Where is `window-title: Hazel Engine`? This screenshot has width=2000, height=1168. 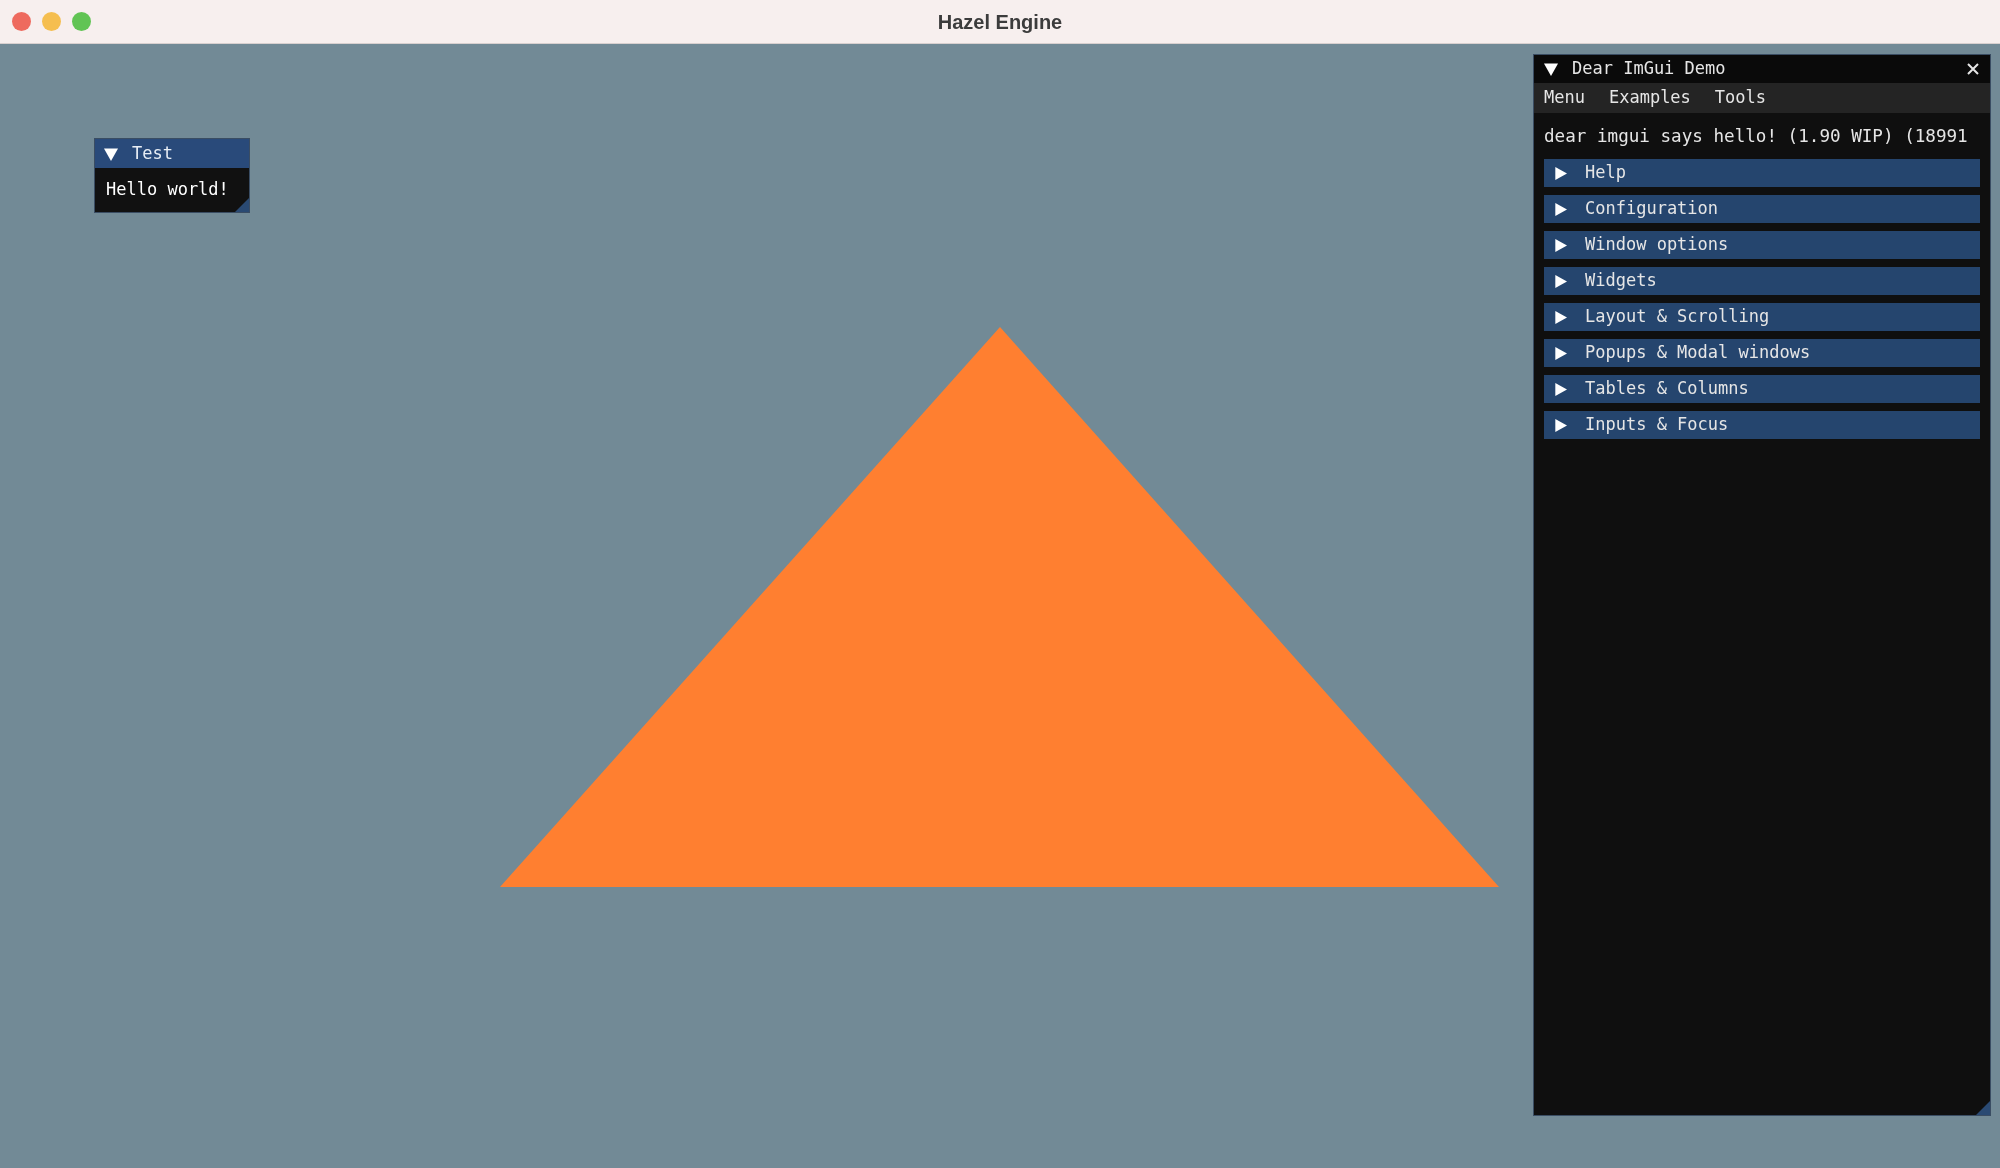
window-title: Hazel Engine is located at coordinates (1000, 22).